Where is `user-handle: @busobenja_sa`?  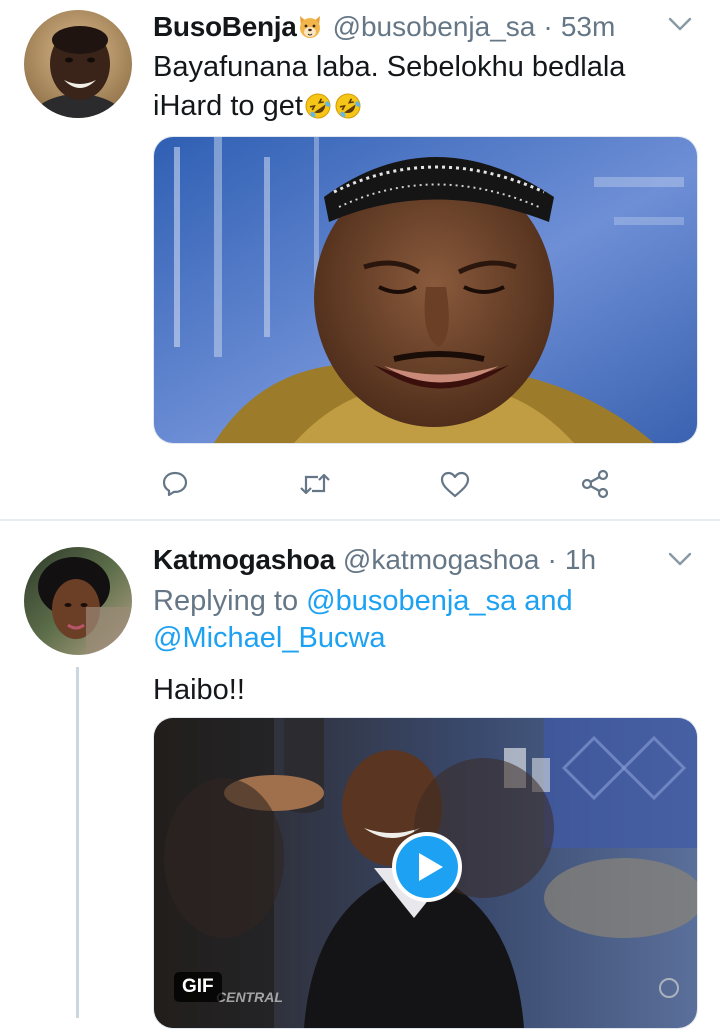
user-handle: @busobenja_sa is located at coordinates (434, 26).